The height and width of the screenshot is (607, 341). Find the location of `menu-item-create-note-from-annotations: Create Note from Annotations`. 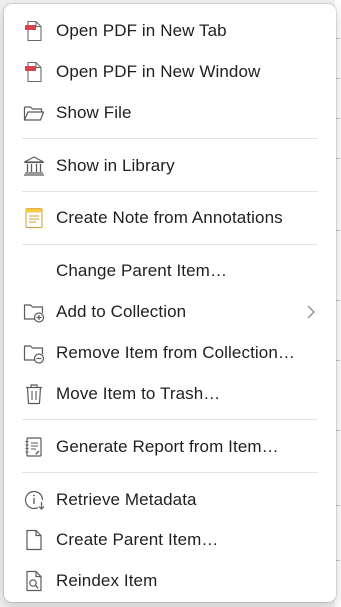

menu-item-create-note-from-annotations: Create Note from Annotations is located at coordinates (170, 218).